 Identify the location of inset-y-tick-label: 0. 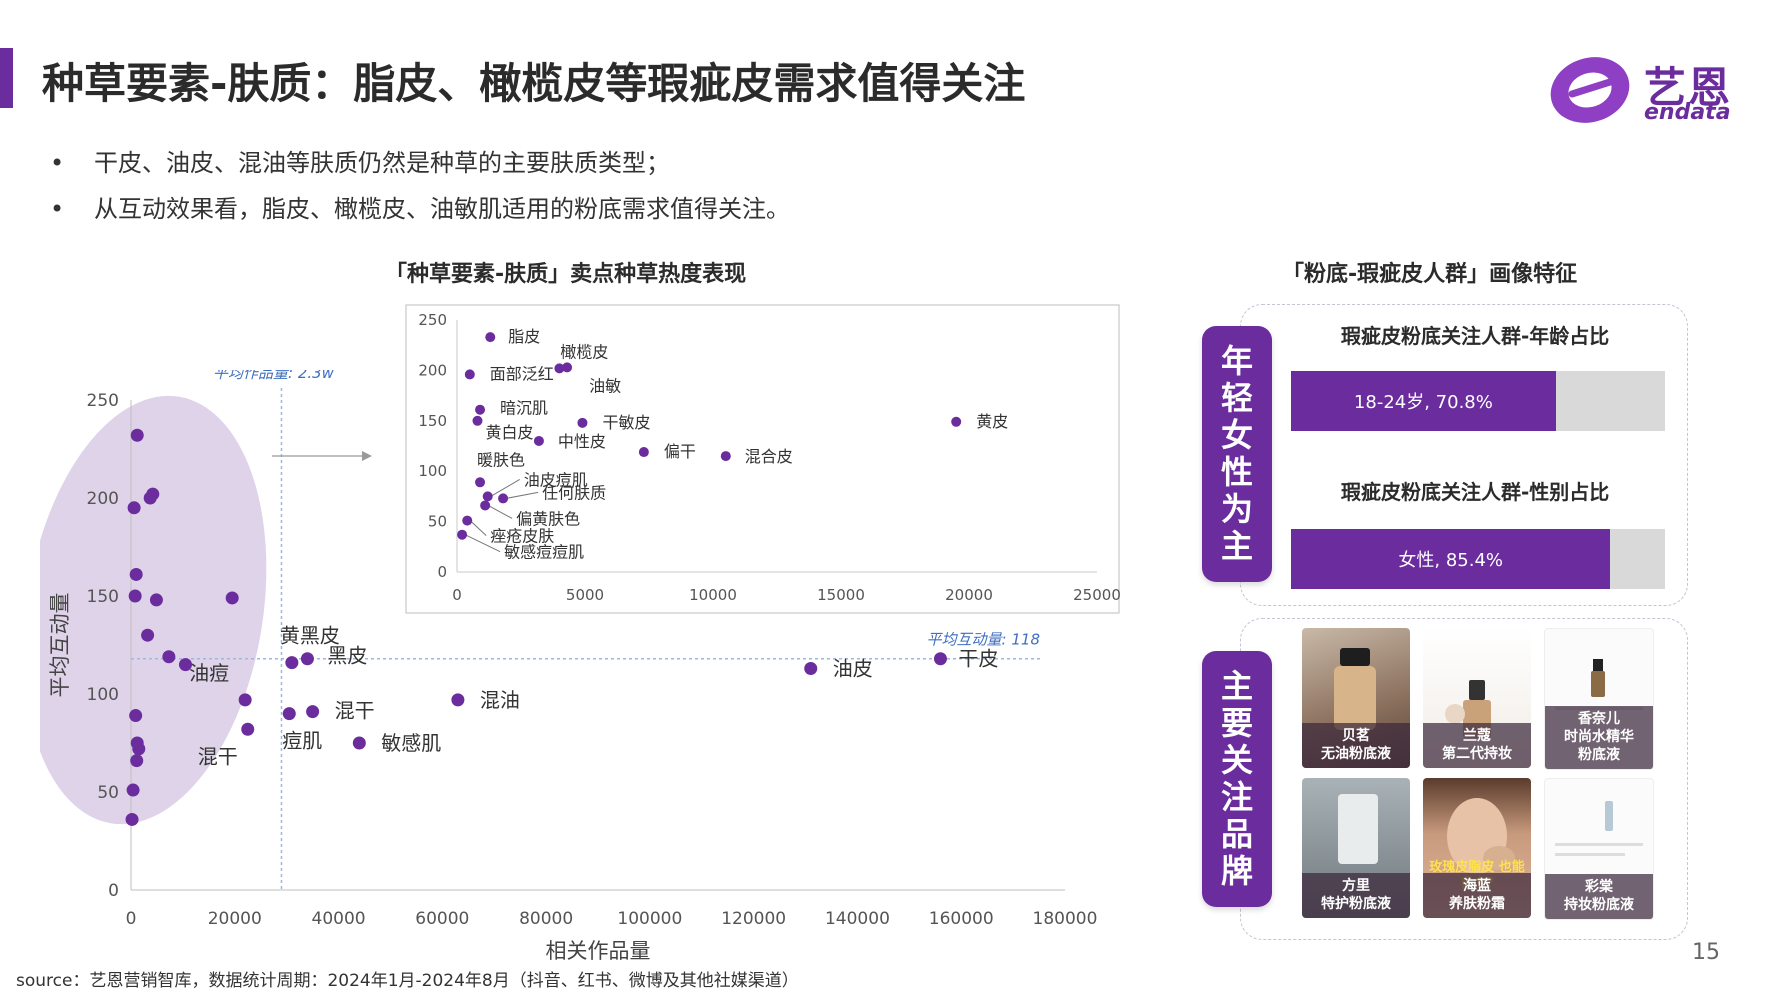
(442, 572).